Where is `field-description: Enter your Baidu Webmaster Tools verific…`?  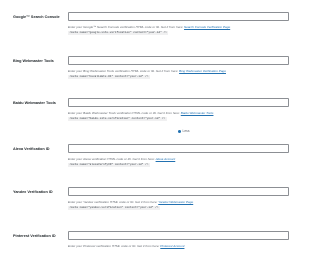 field-description: Enter your Baidu Webmaster Tools verific… is located at coordinates (180, 116).